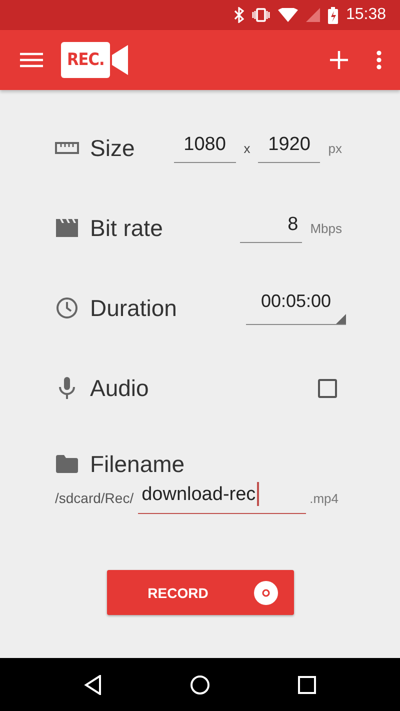  I want to click on filename-field: download-rec, so click(222, 498).